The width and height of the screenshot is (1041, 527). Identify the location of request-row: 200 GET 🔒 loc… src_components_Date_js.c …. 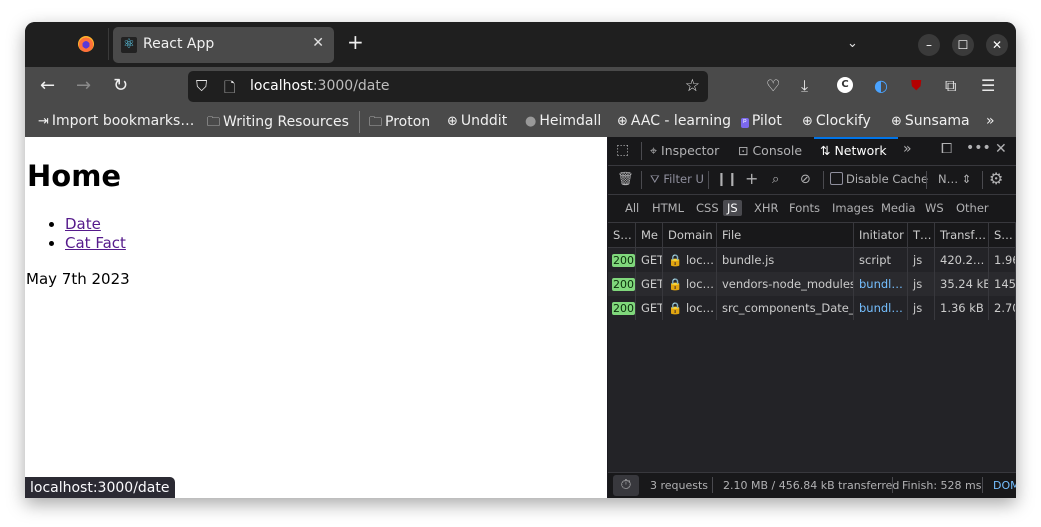
(812, 308).